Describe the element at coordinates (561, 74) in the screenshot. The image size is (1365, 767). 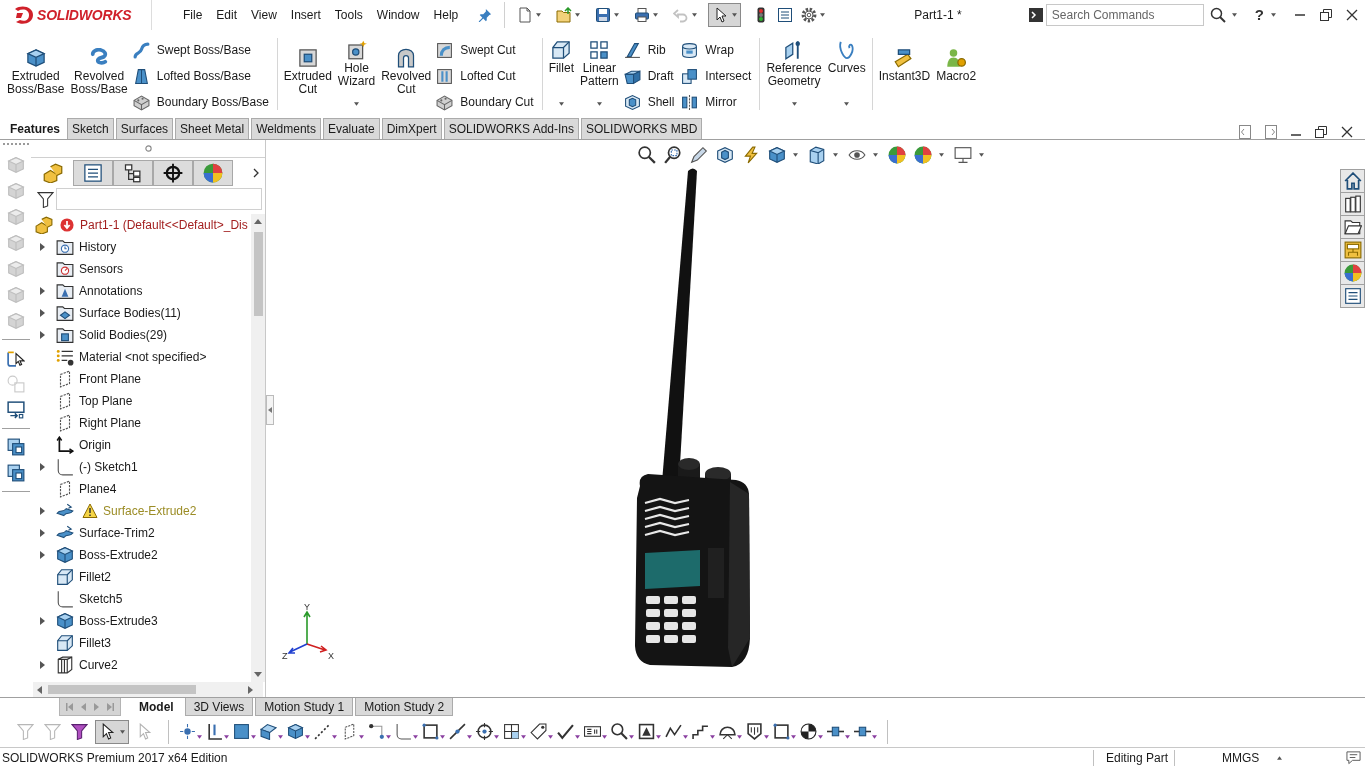
I see `ribbon-button: Fillet` at that location.